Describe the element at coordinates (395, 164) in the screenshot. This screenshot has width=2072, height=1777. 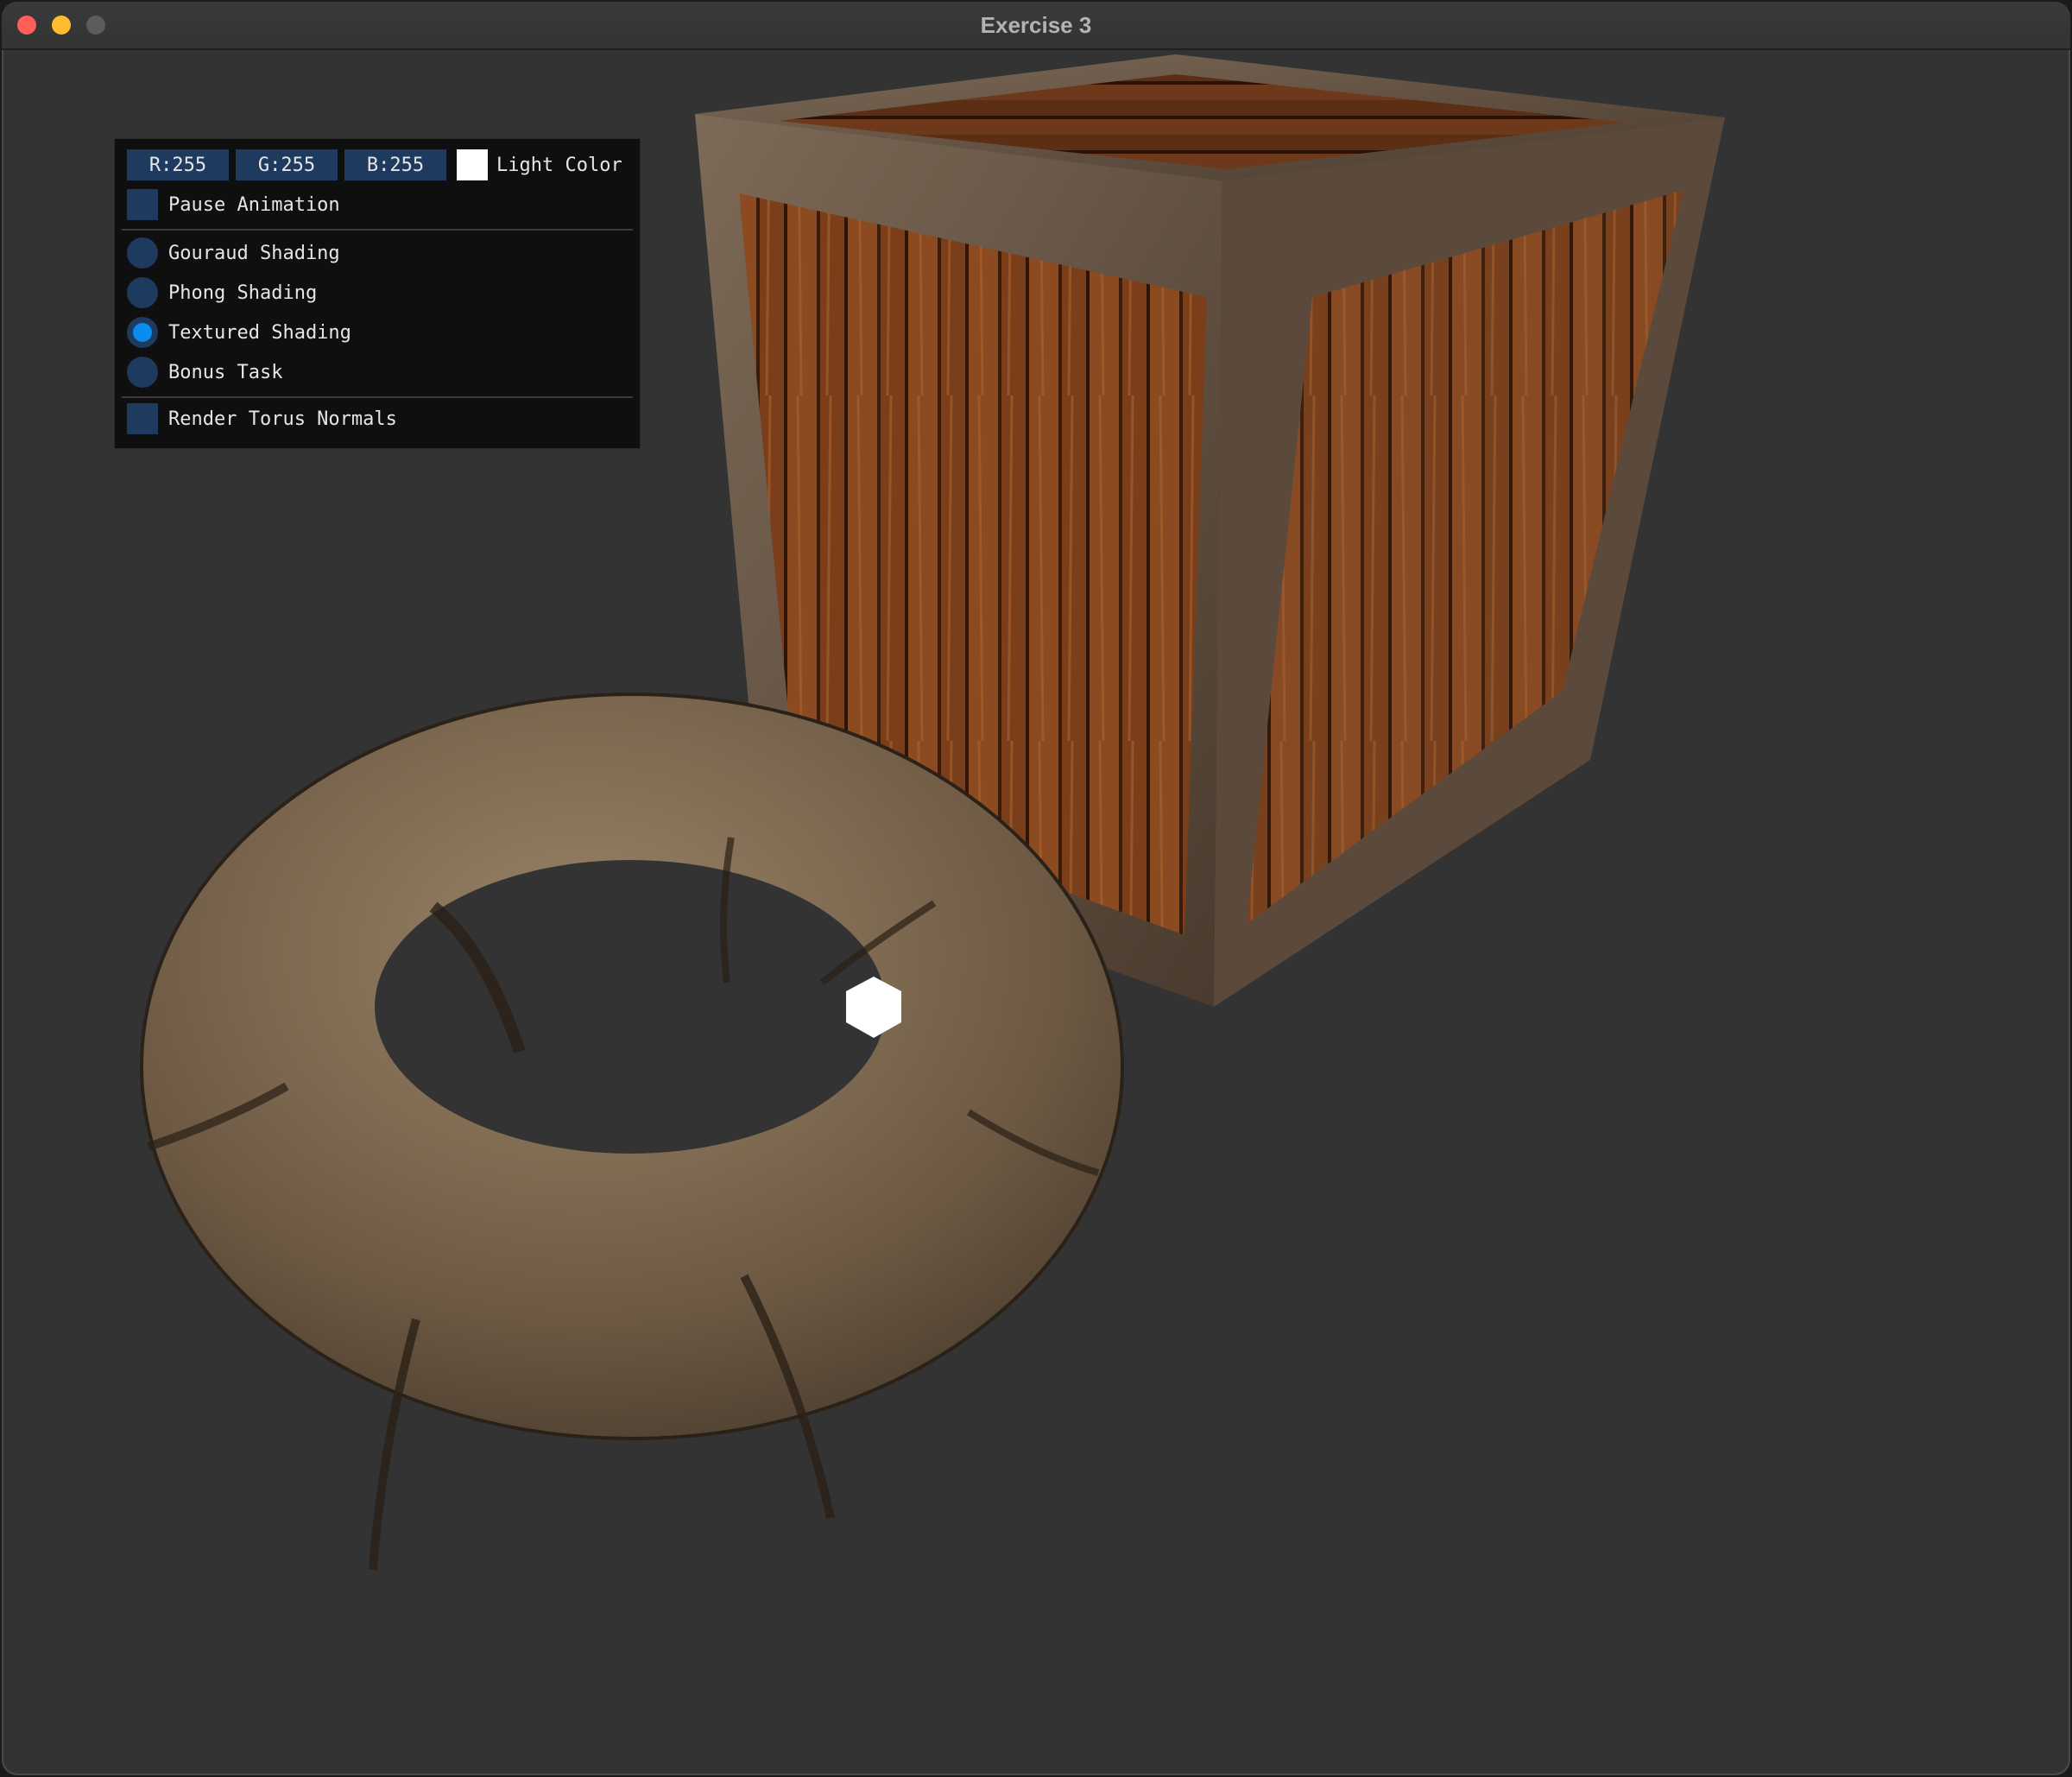
I see `blue-channel-input: B:255` at that location.